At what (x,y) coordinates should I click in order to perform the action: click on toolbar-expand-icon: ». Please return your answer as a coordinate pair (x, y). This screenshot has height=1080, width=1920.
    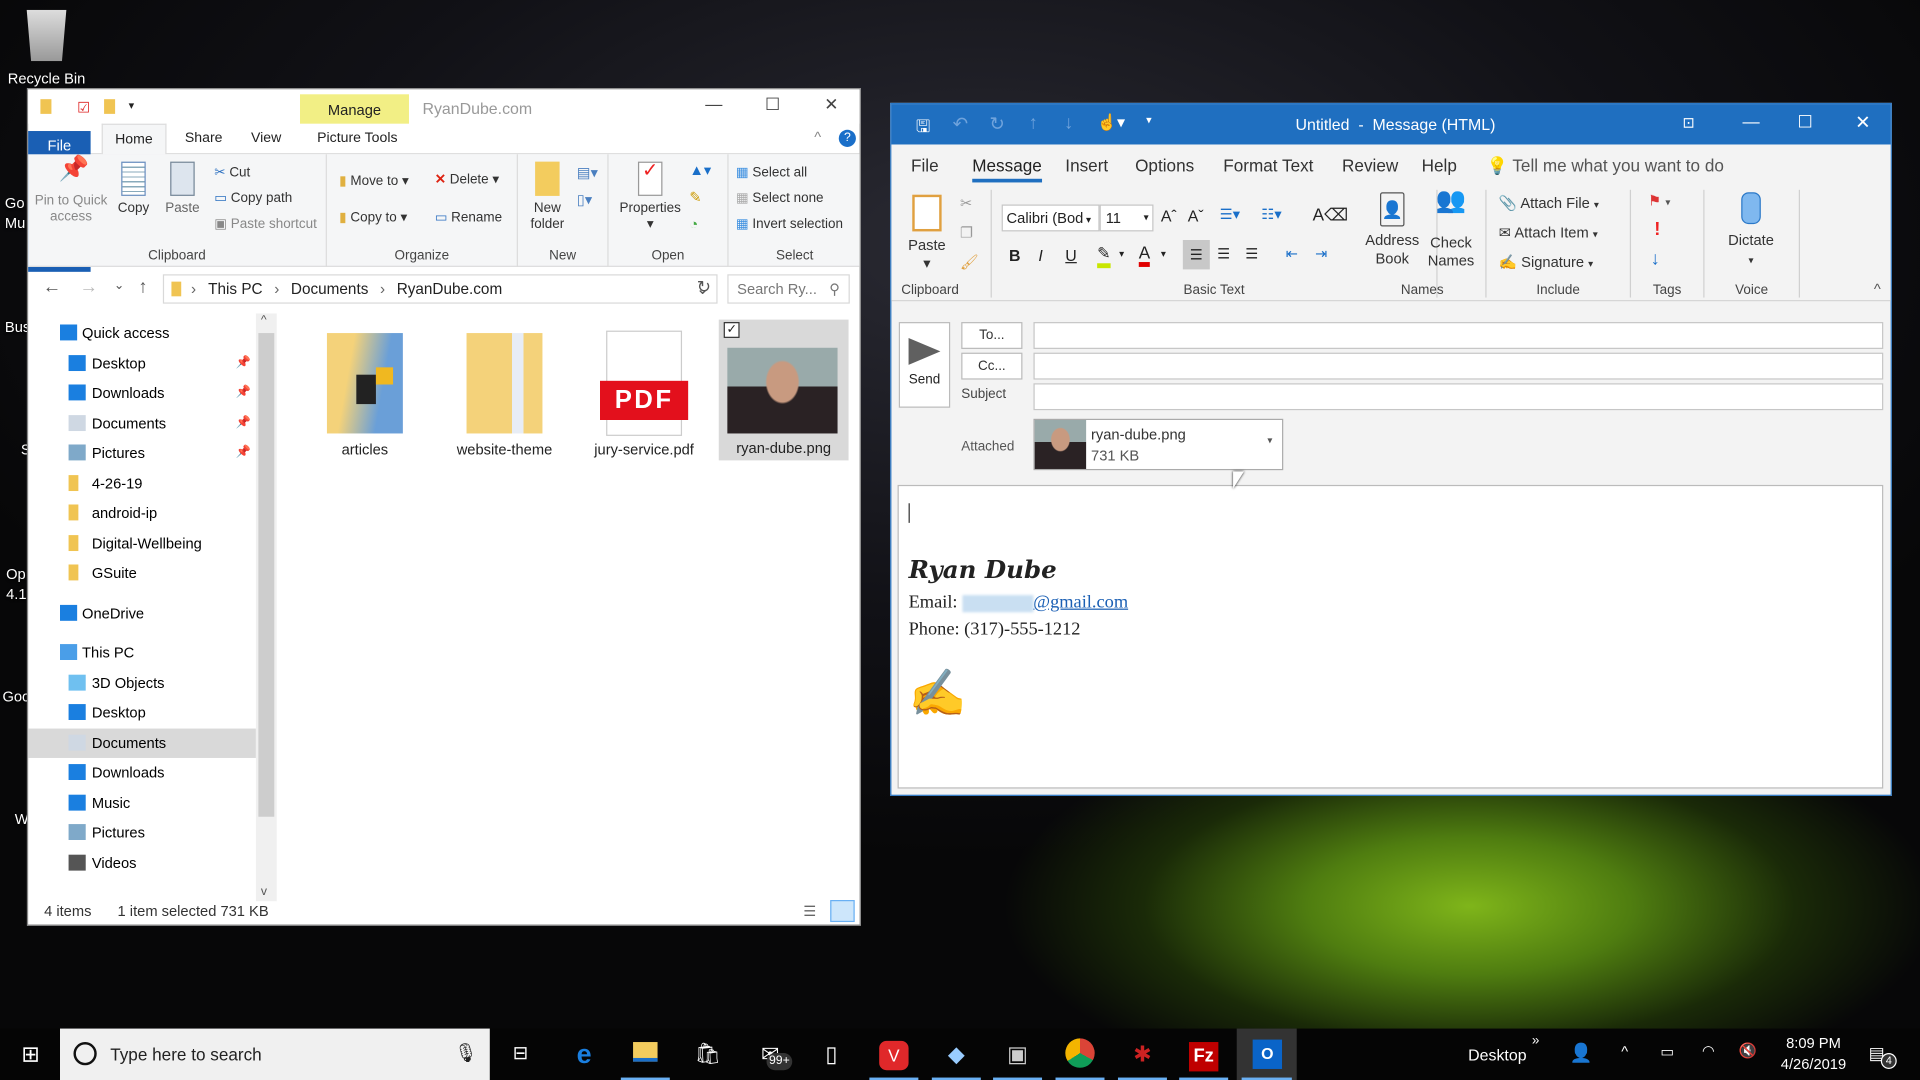
    Looking at the image, I should click on (1536, 1040).